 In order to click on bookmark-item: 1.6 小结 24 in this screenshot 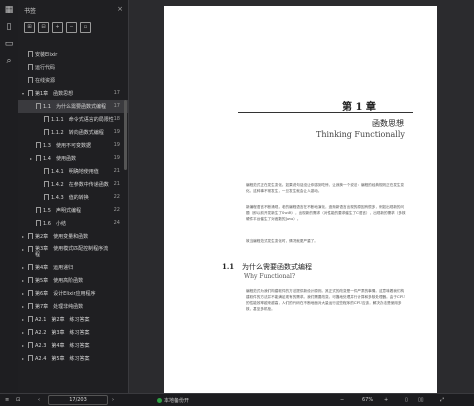, I will do `click(73, 223)`.